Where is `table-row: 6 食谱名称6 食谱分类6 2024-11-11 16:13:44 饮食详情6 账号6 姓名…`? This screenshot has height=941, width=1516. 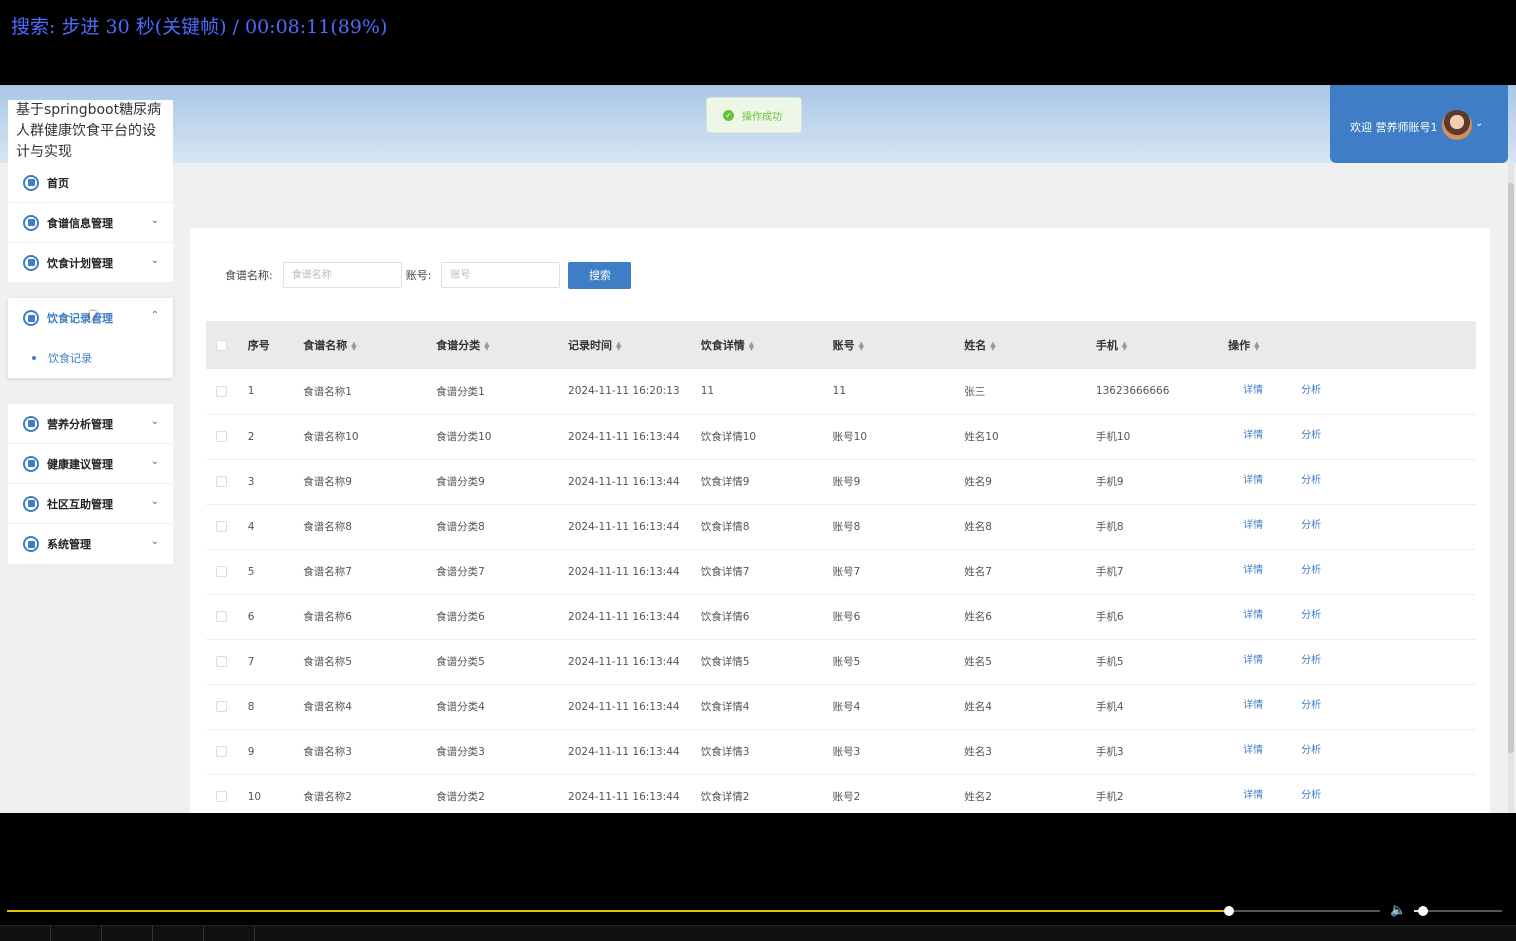
table-row: 6 食谱名称6 食谱分类6 2024-11-11 16:13:44 饮食详情6 账号6 姓名… is located at coordinates (841, 616).